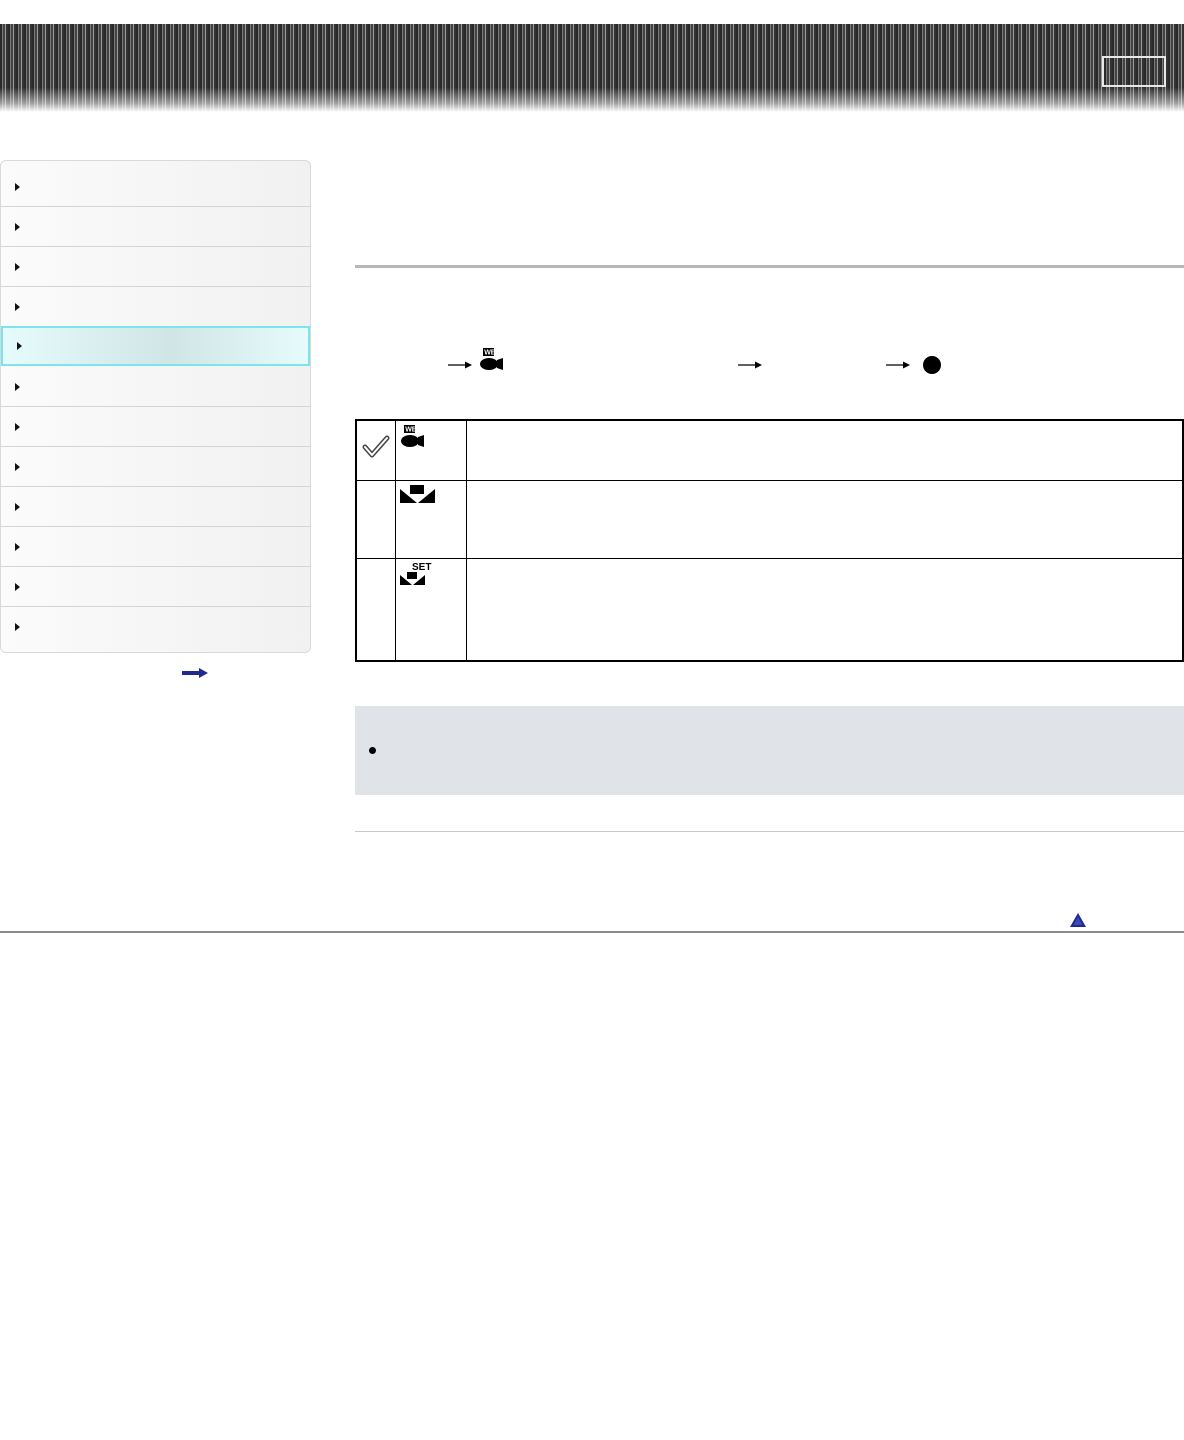 The image size is (1184, 1440). I want to click on sidebar-nav, so click(155, 406).